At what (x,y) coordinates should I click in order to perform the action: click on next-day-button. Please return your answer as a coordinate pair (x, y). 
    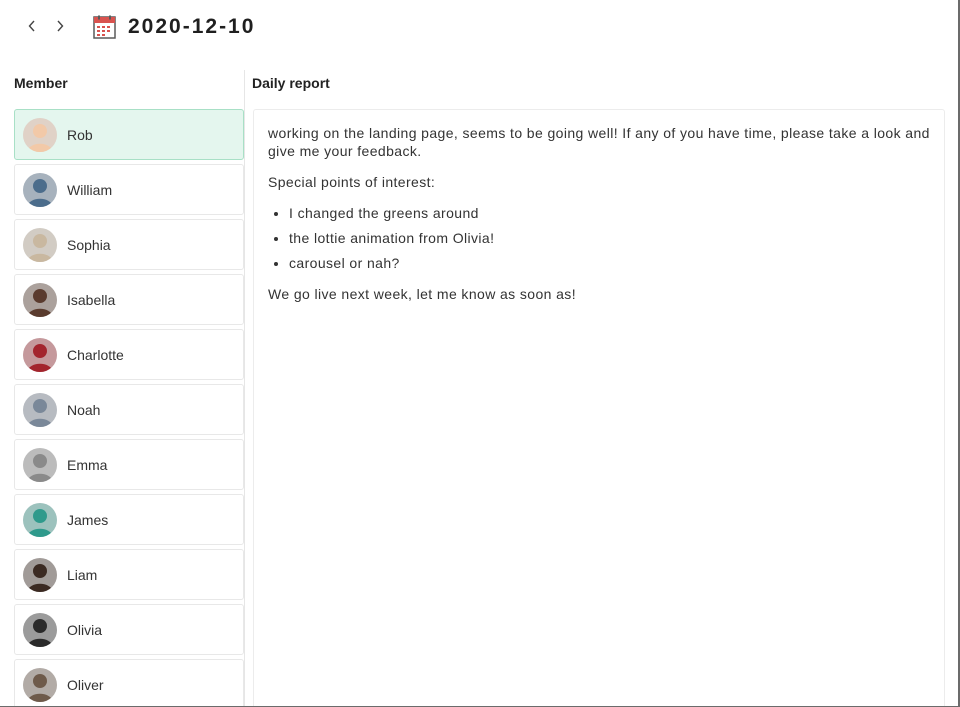
    Looking at the image, I should click on (60, 26).